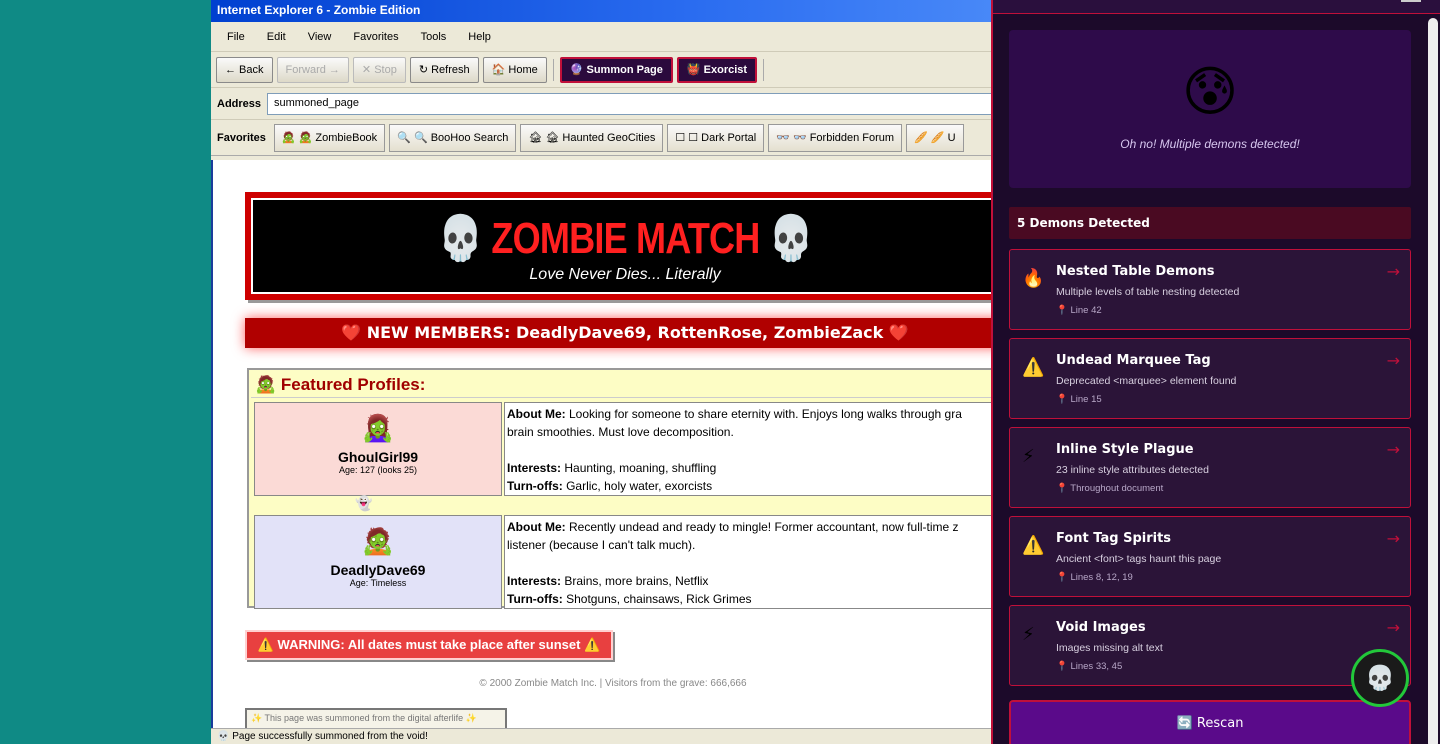  Describe the element at coordinates (835, 137) in the screenshot. I see `favorite-forbidden-forum: 👓 👓 Forbidden Forum` at that location.